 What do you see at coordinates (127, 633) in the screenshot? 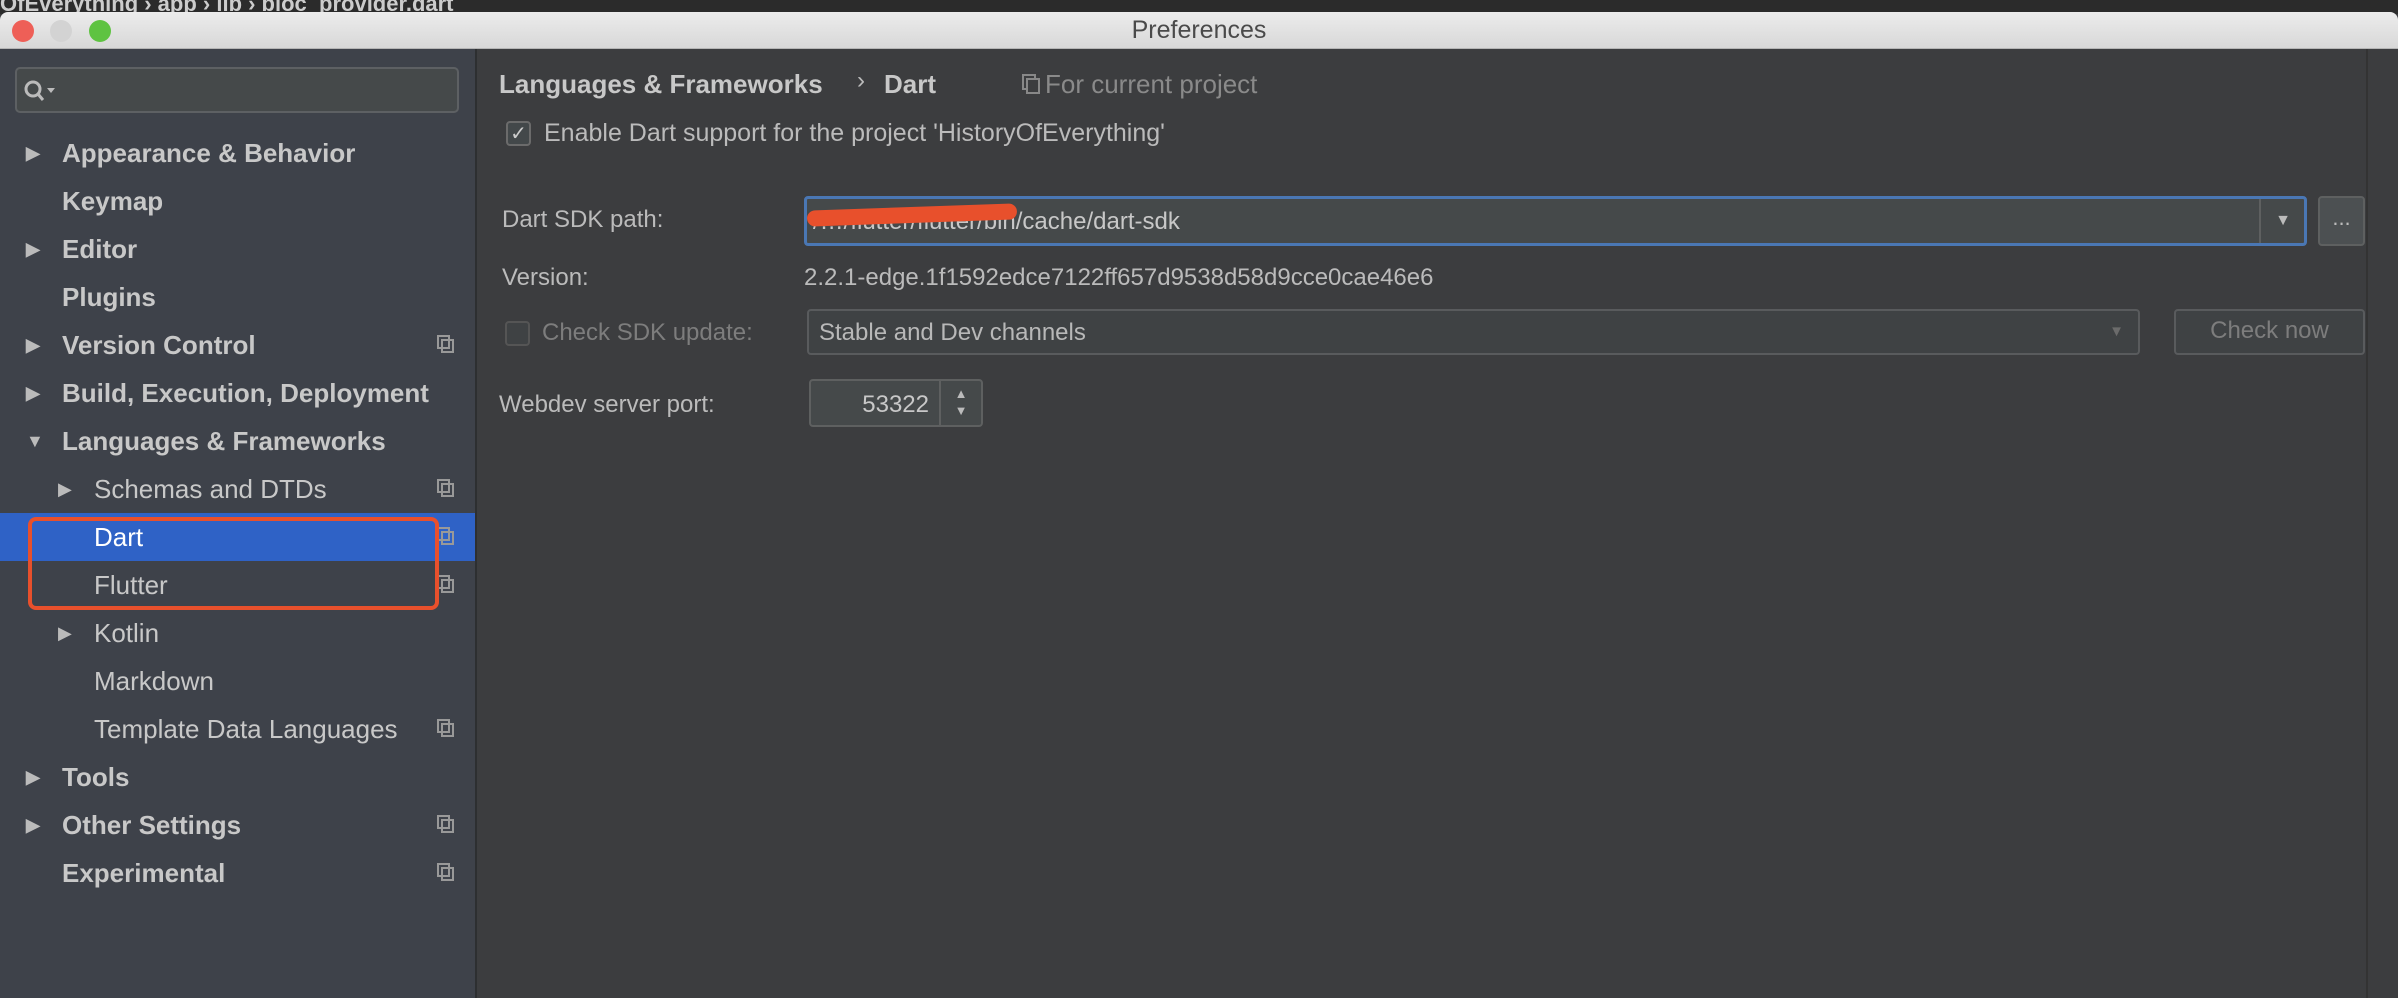
I see `sidebar-item-label: Kotlin` at bounding box center [127, 633].